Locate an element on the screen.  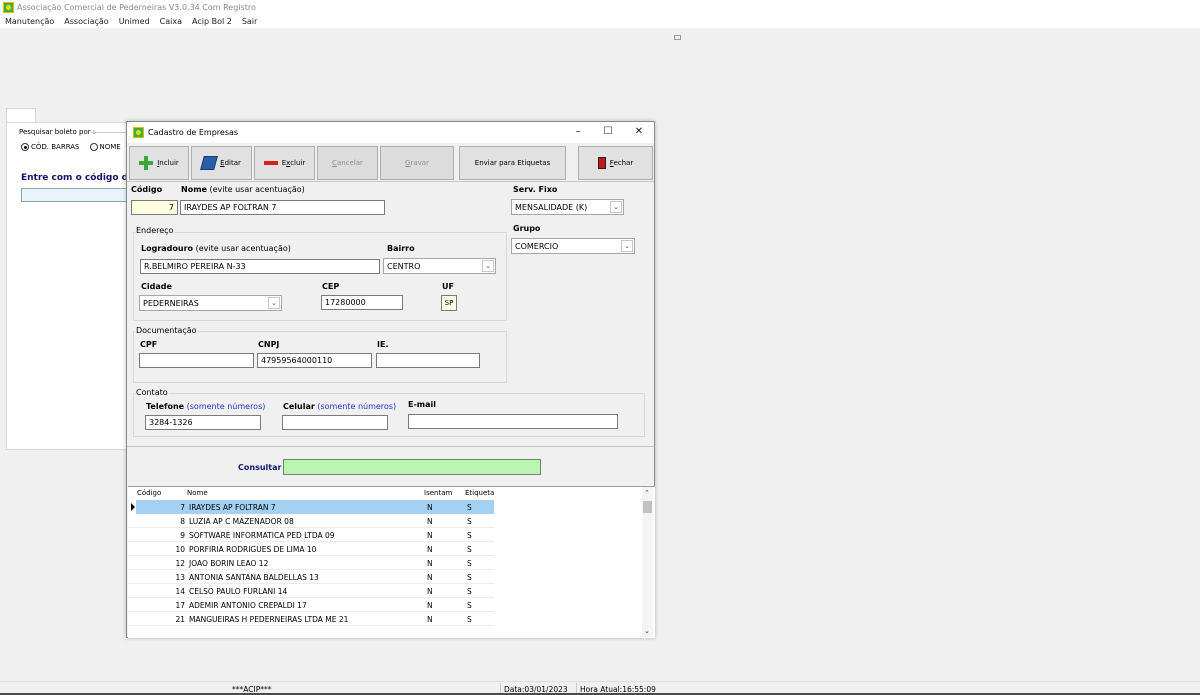
uf-field: SP is located at coordinates (449, 303).